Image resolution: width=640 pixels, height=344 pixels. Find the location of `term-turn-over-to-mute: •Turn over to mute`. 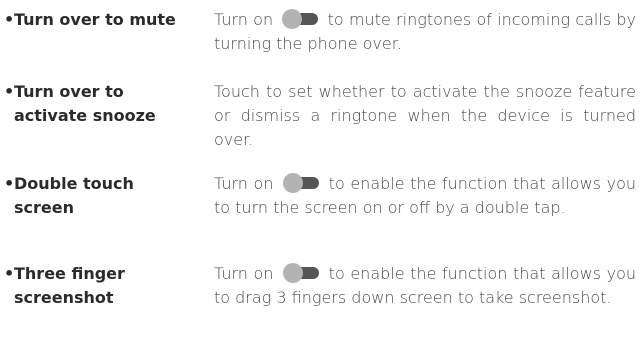

term-turn-over-to-mute: •Turn over to mute is located at coordinates (104, 20).